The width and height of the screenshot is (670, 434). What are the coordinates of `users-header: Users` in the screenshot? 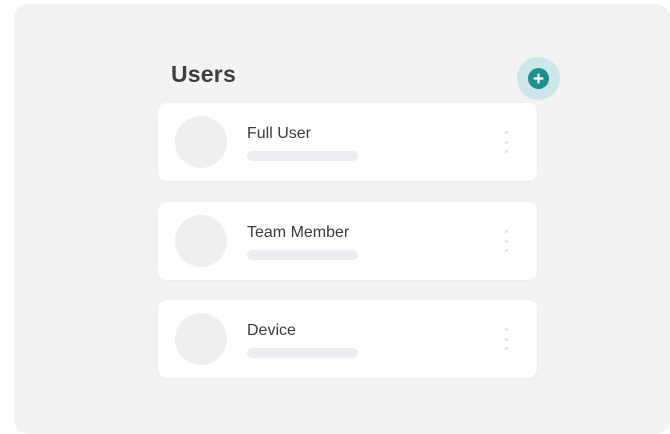 It's located at (365, 78).